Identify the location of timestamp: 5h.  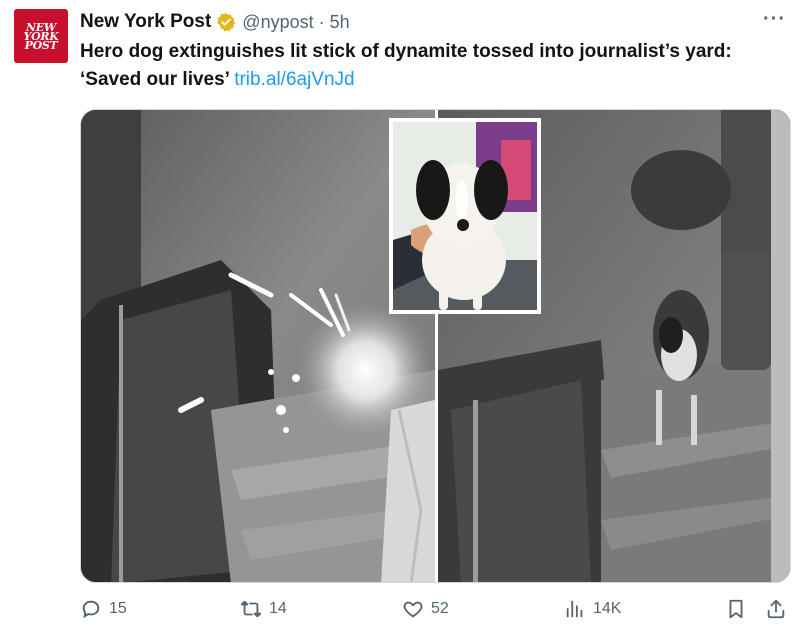
(340, 22).